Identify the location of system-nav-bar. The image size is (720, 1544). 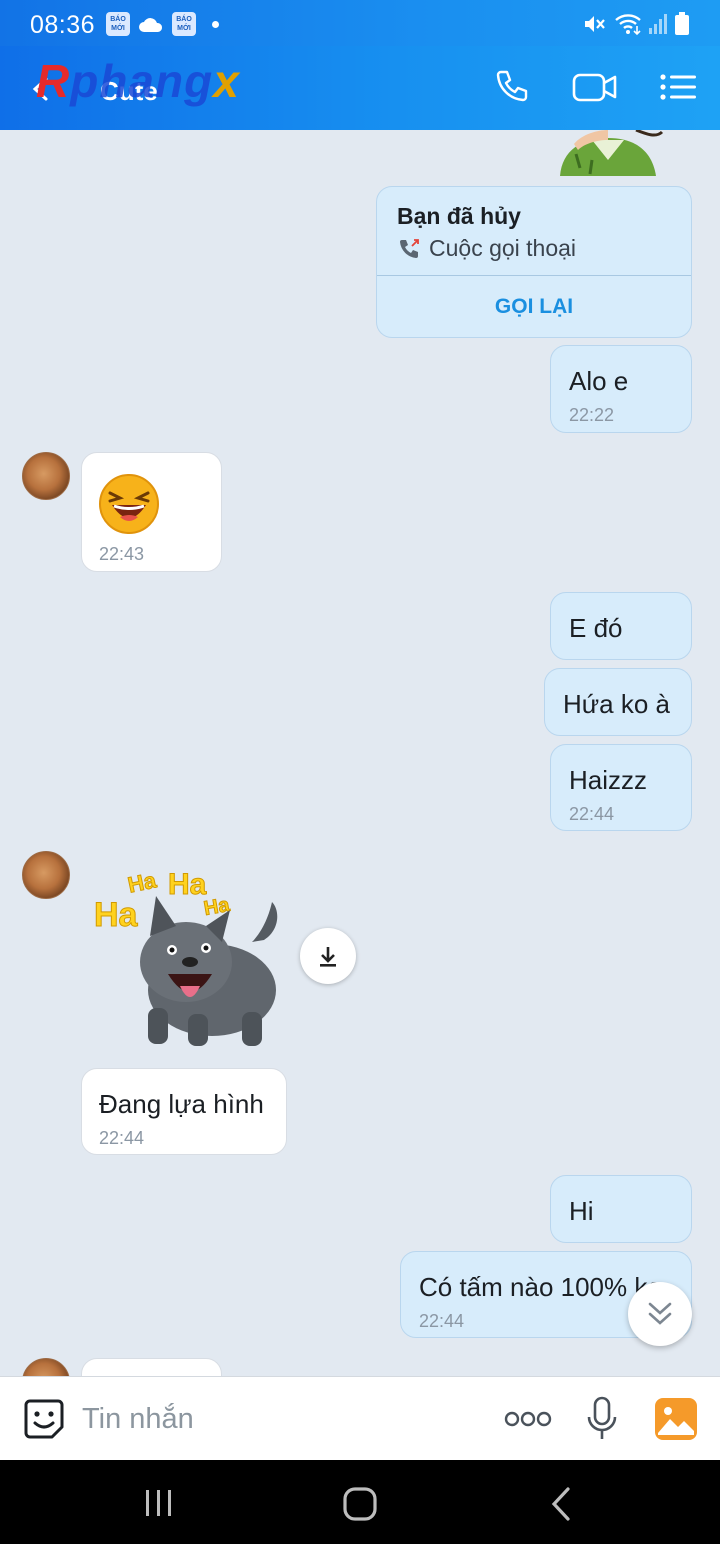
(360, 1502).